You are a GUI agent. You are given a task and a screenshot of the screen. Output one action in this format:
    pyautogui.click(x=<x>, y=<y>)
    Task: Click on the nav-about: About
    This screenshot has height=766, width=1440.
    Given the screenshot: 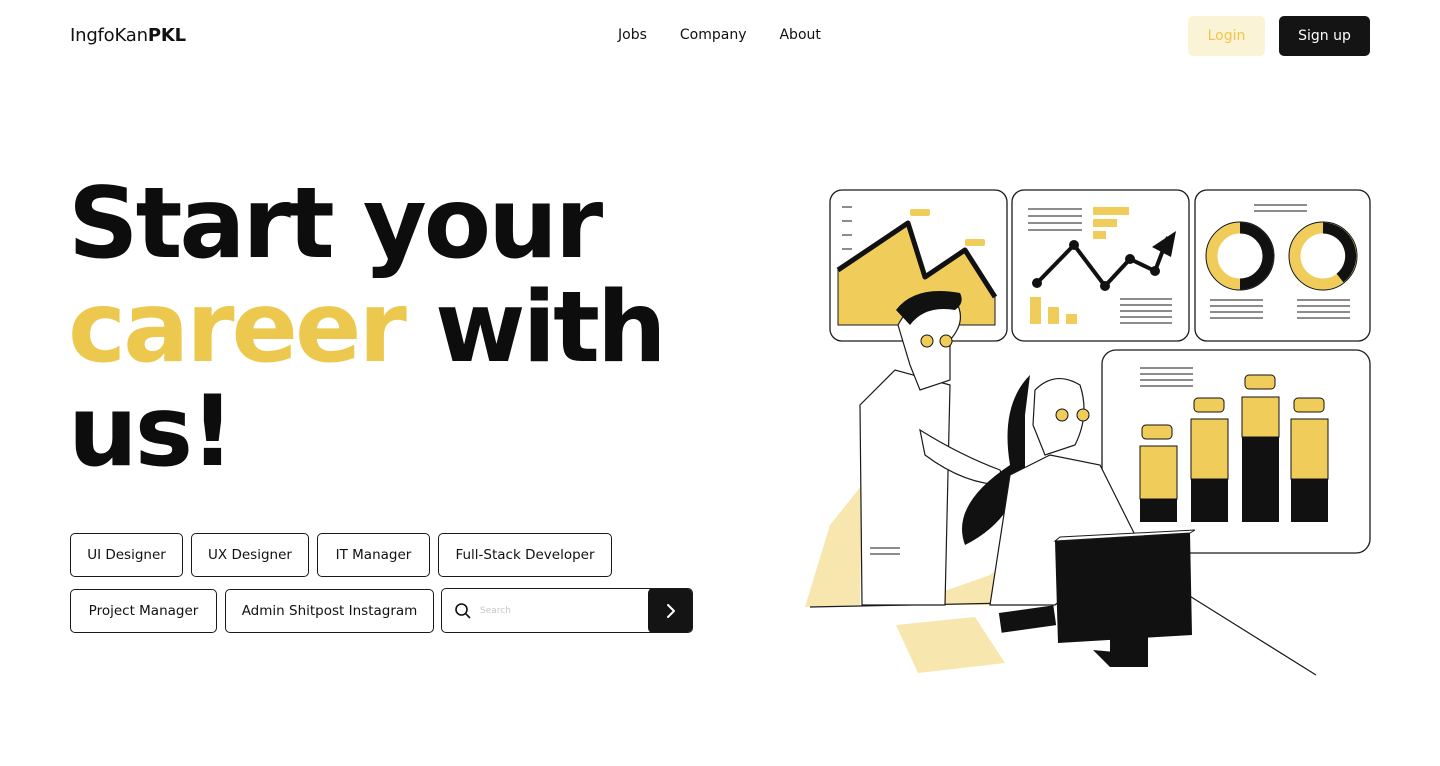 What is the action you would take?
    pyautogui.click(x=799, y=35)
    